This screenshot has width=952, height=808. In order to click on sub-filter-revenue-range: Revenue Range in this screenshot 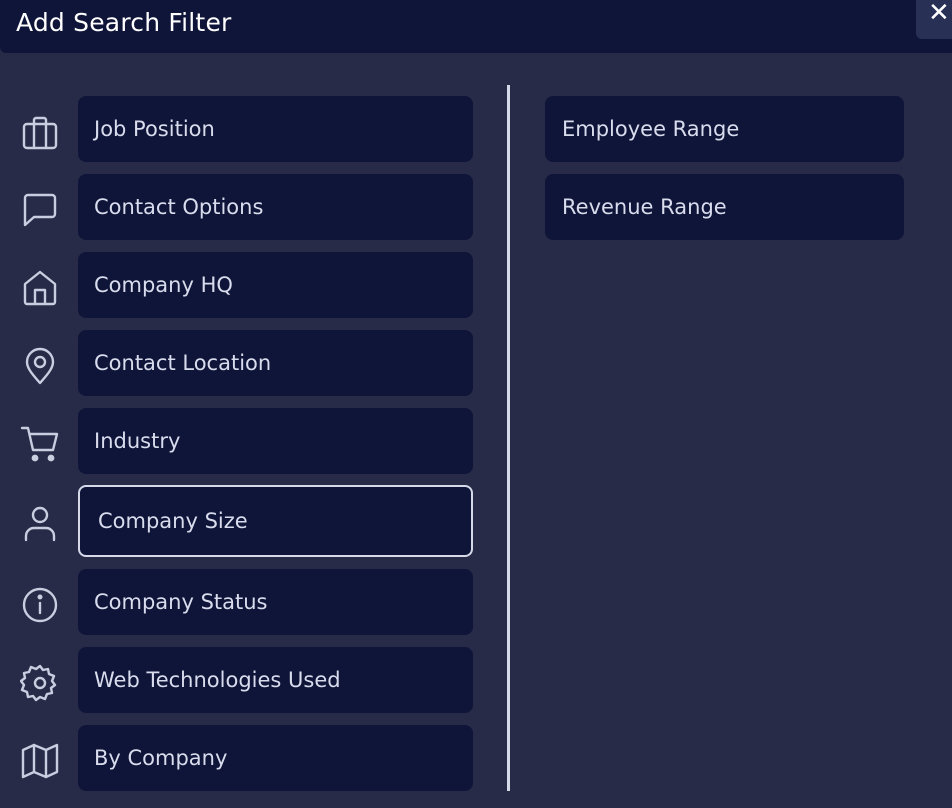, I will do `click(724, 207)`.